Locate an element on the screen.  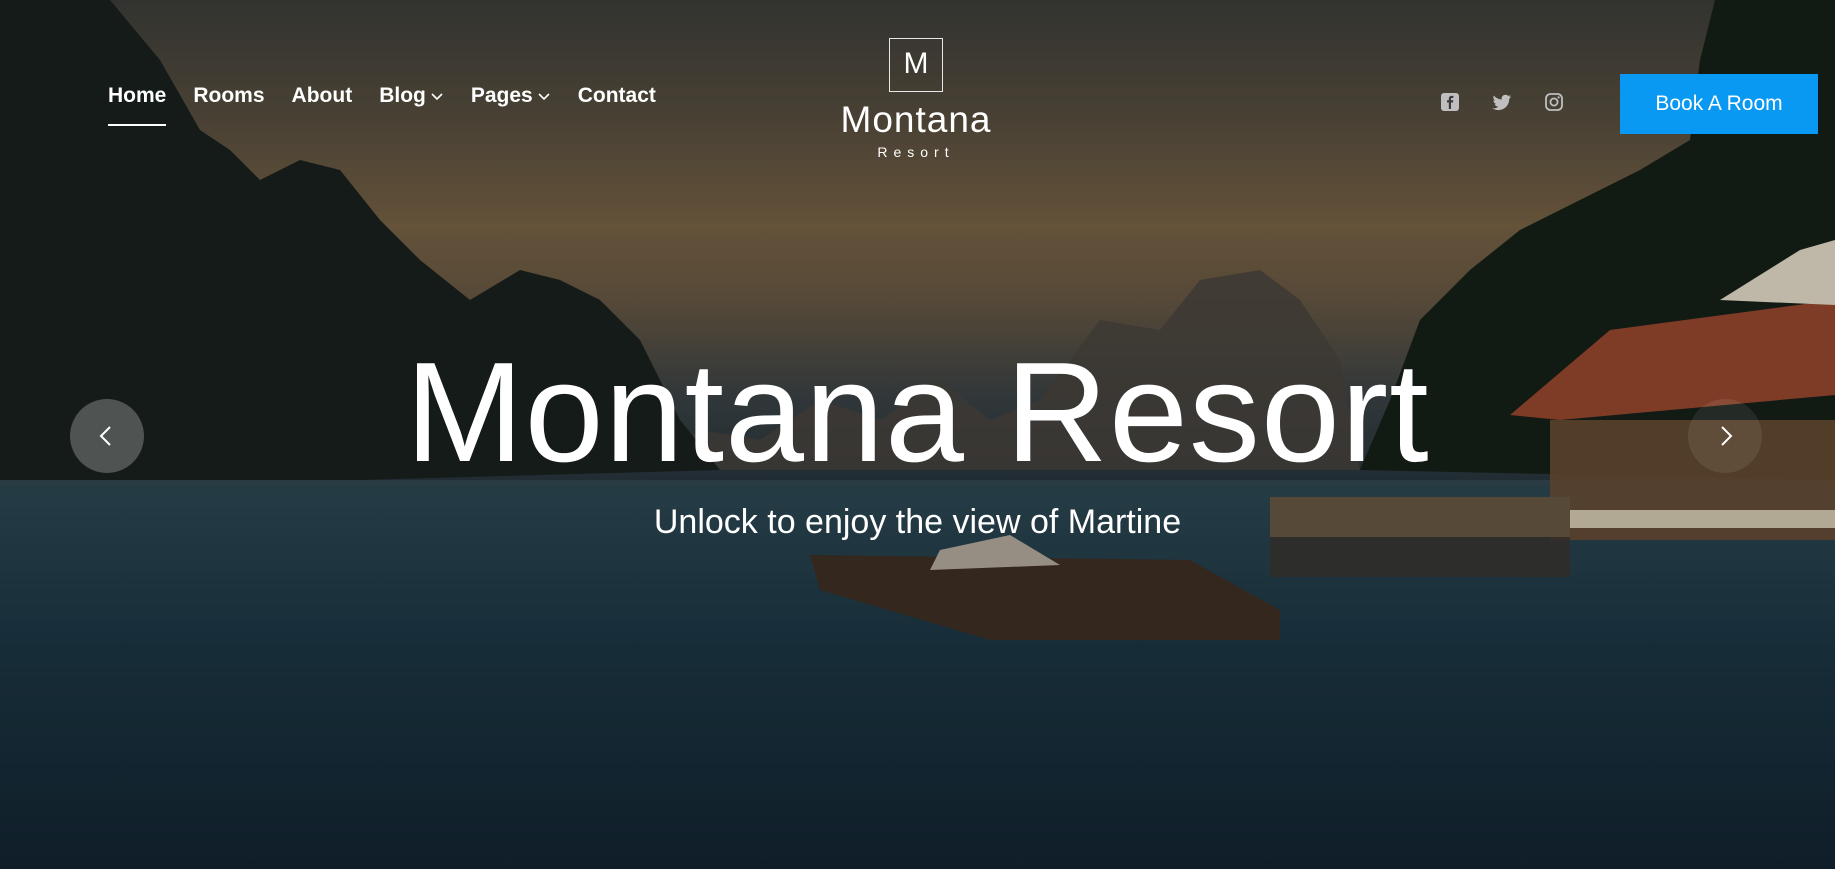
logo-name: Montana is located at coordinates (916, 119).